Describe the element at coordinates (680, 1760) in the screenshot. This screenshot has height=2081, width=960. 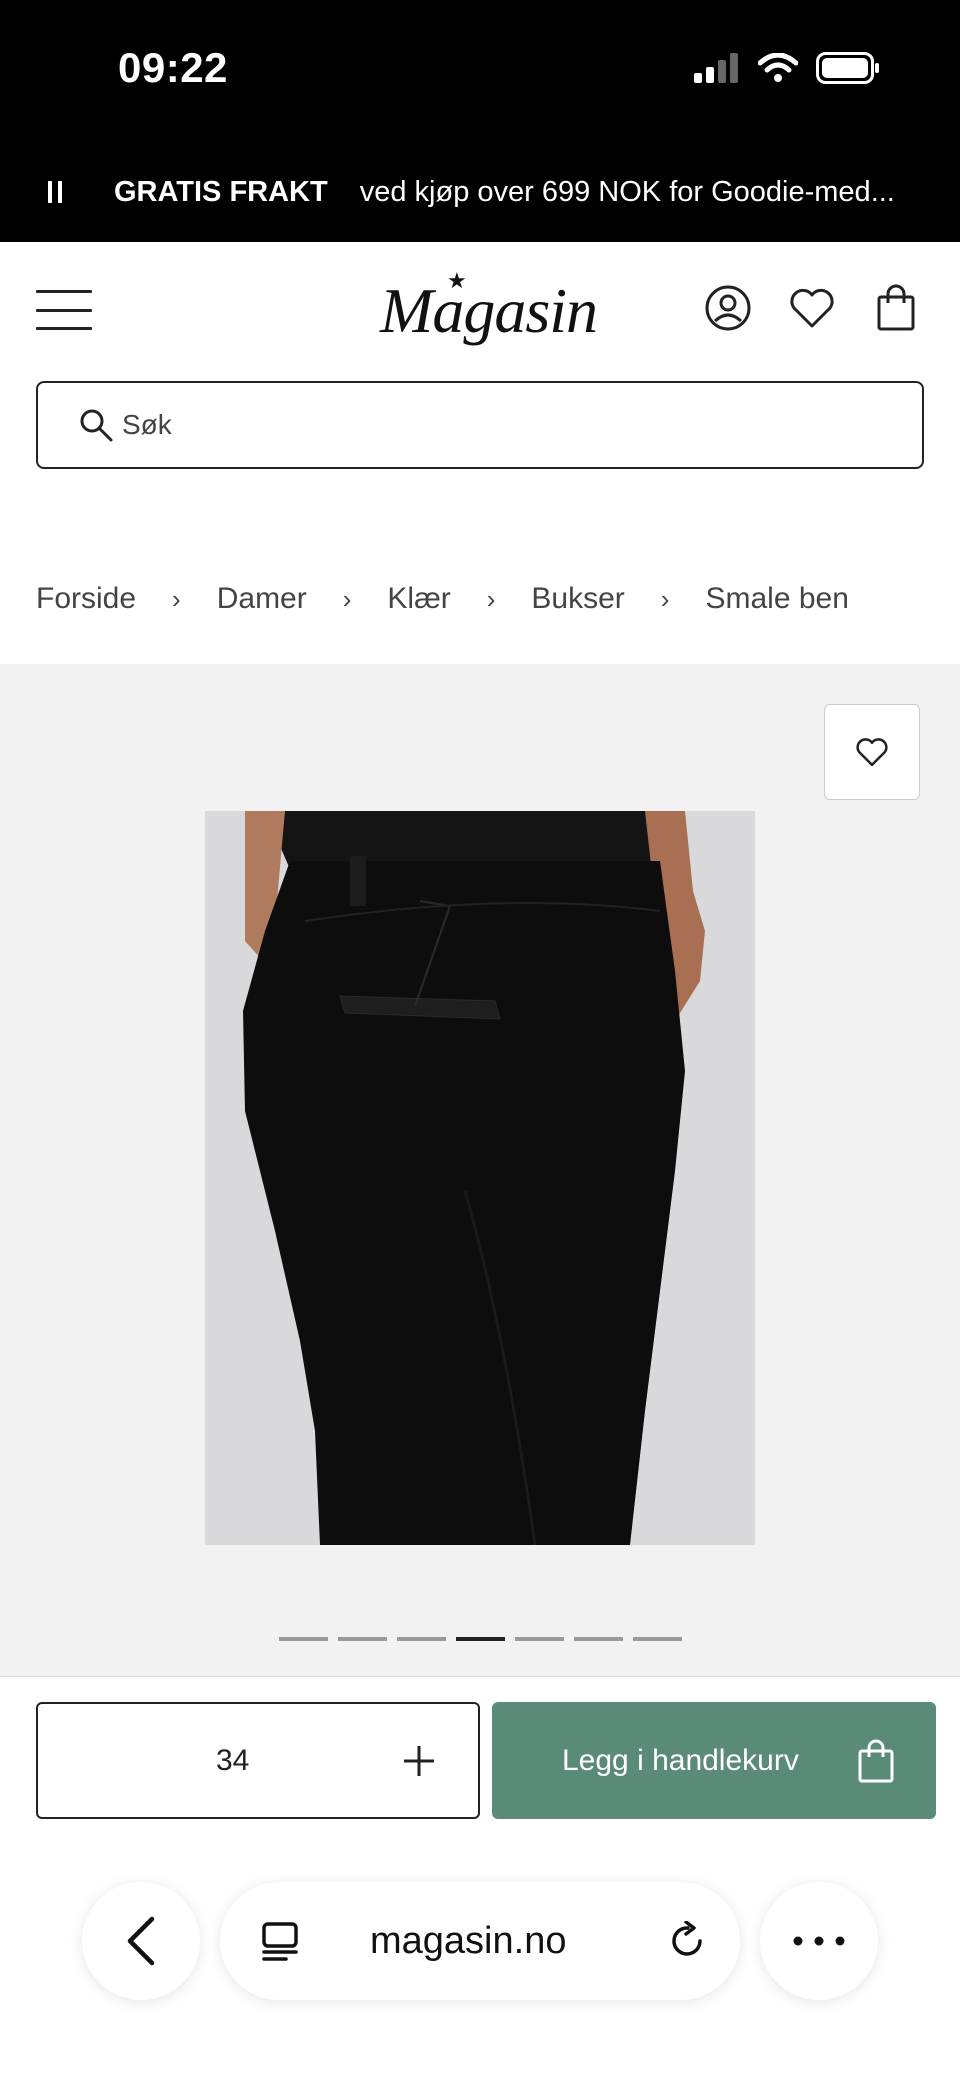
I see `add-to-cart-label: Legg i handlekurv` at that location.